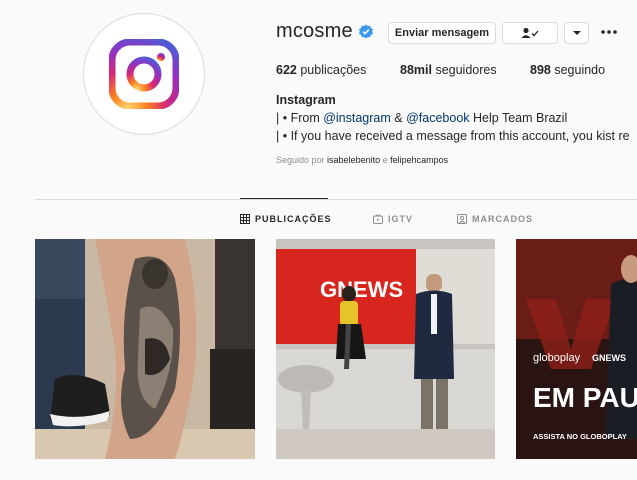  I want to click on promo-cta-text: ASSISTA NO GLOBOPLAY, so click(580, 436).